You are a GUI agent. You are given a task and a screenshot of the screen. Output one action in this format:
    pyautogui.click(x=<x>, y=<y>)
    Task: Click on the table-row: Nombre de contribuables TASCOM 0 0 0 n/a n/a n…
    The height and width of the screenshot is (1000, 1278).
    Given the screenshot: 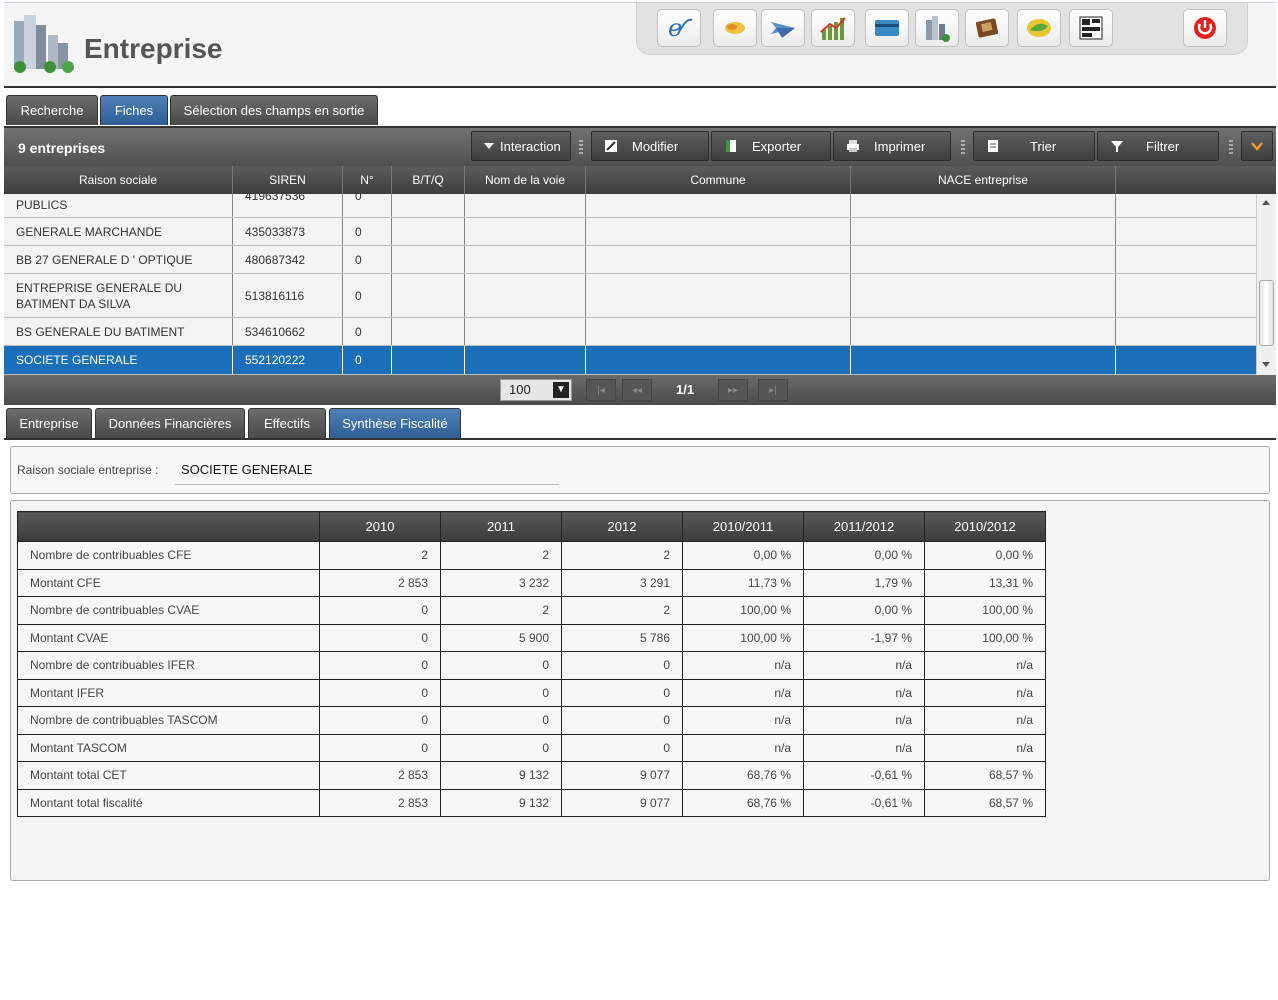 What is the action you would take?
    pyautogui.click(x=531, y=720)
    